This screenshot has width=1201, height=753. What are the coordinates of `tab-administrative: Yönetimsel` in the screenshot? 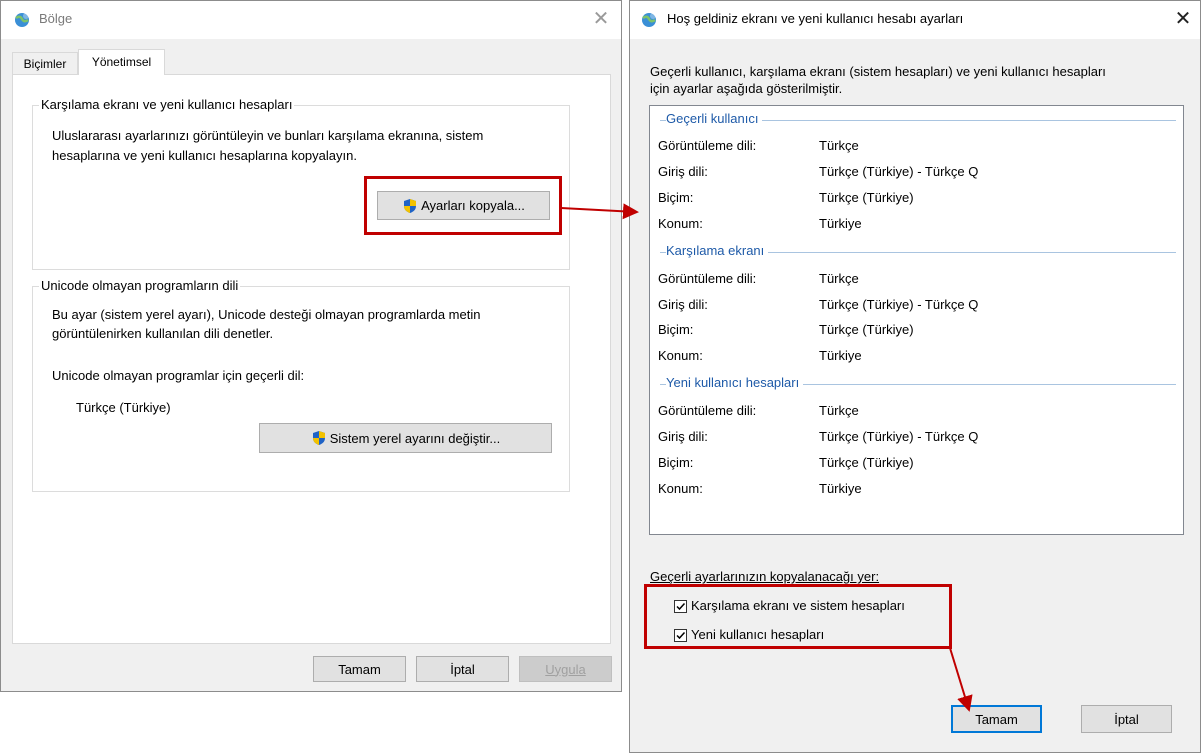 It's located at (121, 62).